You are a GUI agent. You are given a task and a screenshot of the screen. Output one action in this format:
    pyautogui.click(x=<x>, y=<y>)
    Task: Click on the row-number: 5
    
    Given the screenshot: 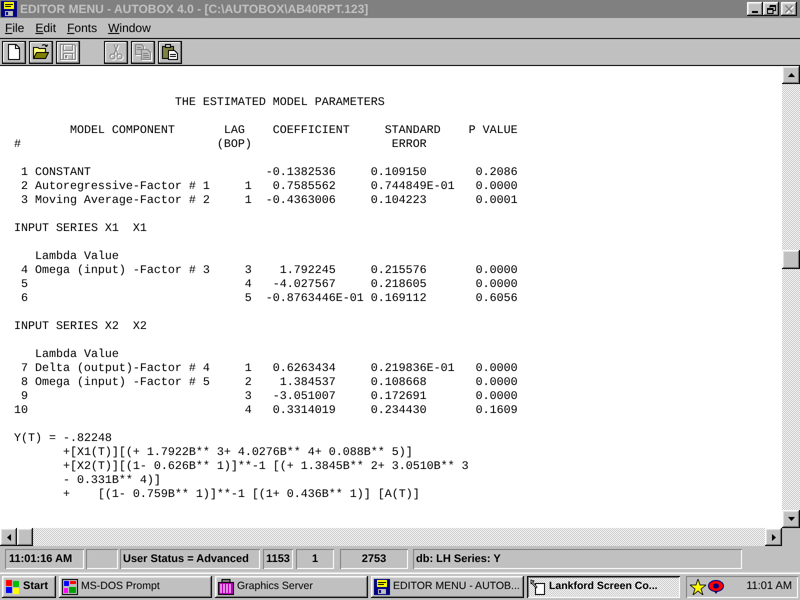 What is the action you would take?
    pyautogui.click(x=24, y=284)
    